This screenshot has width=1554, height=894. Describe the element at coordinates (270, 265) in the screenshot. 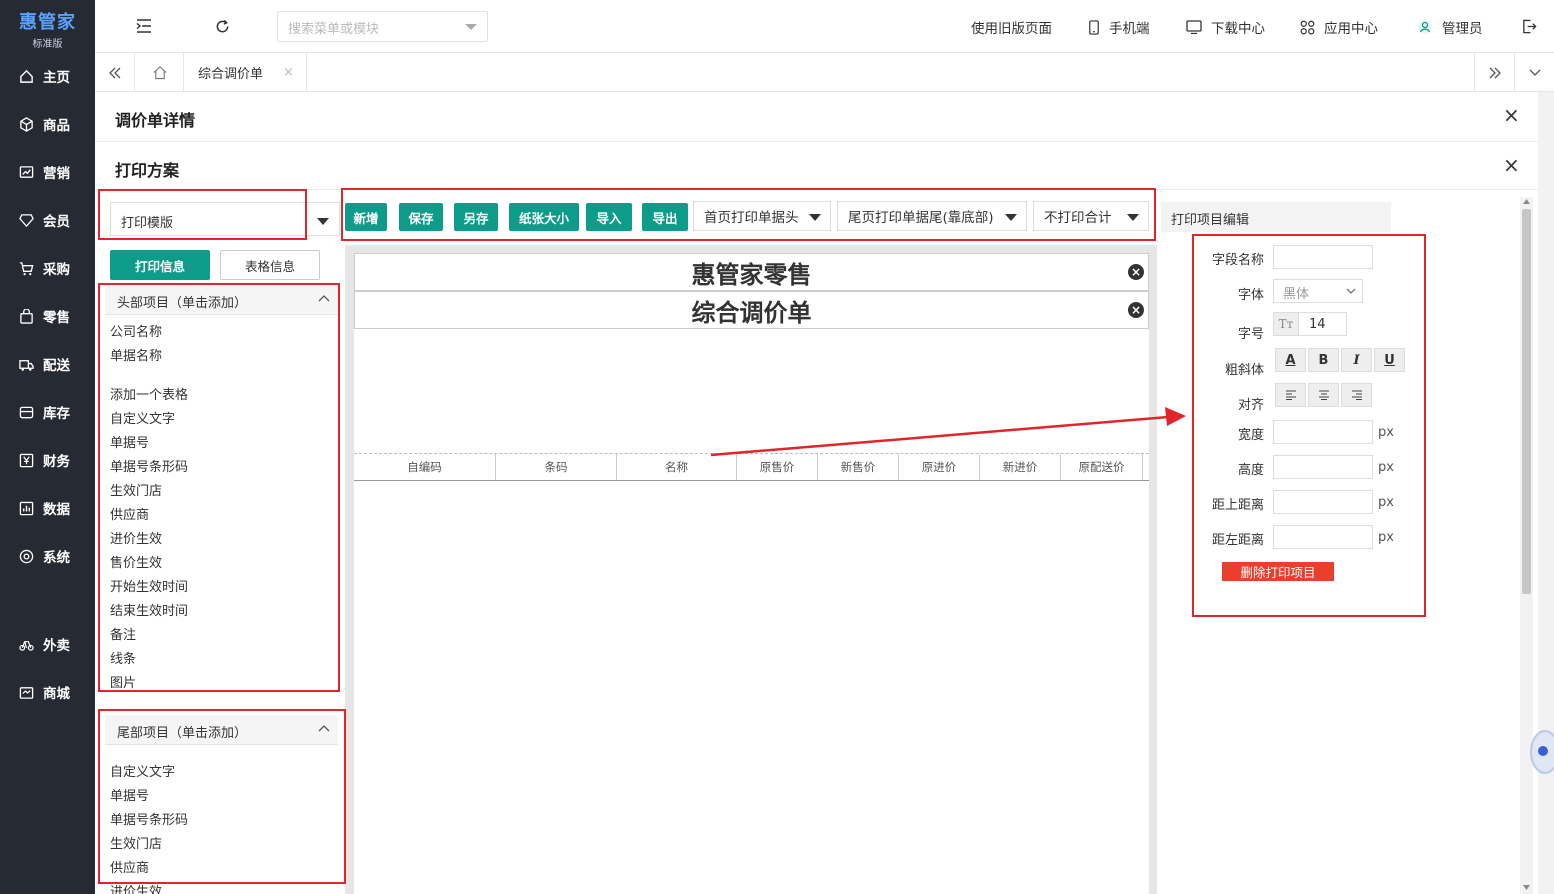

I see `table-info-button: 表格信息` at that location.